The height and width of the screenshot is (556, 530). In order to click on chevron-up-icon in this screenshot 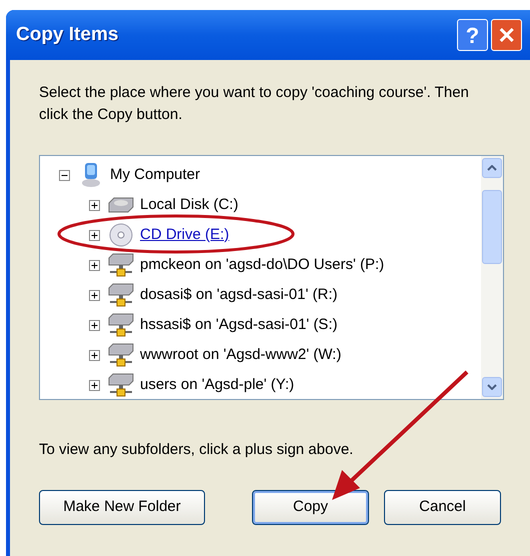, I will do `click(492, 168)`.